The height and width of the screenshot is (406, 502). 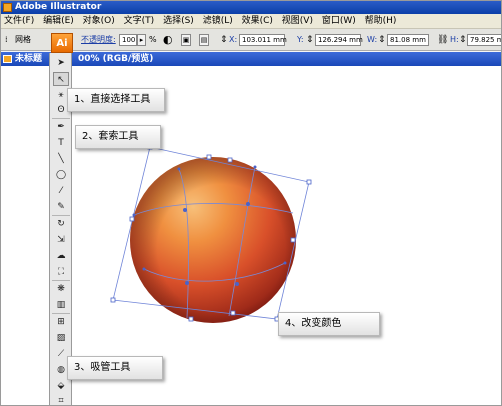 I want to click on type-icon: T, so click(x=61, y=143).